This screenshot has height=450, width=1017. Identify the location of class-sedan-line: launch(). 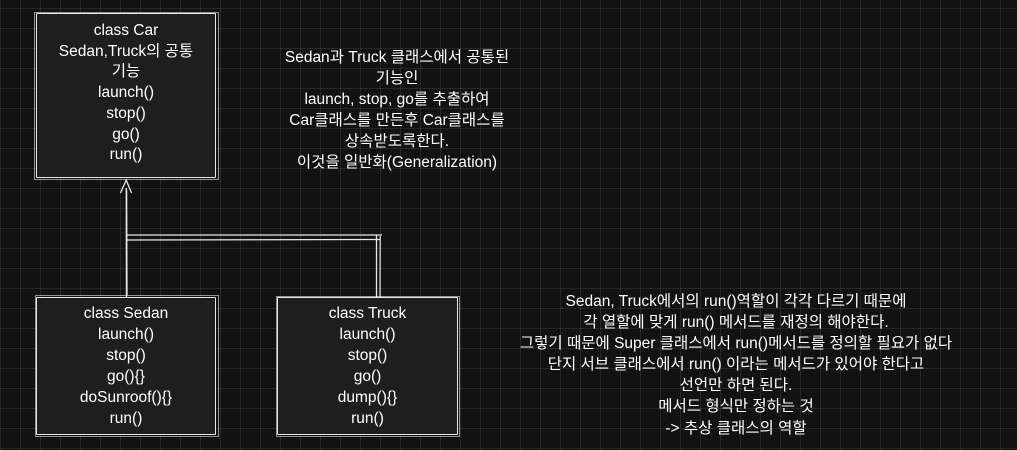
(126, 334).